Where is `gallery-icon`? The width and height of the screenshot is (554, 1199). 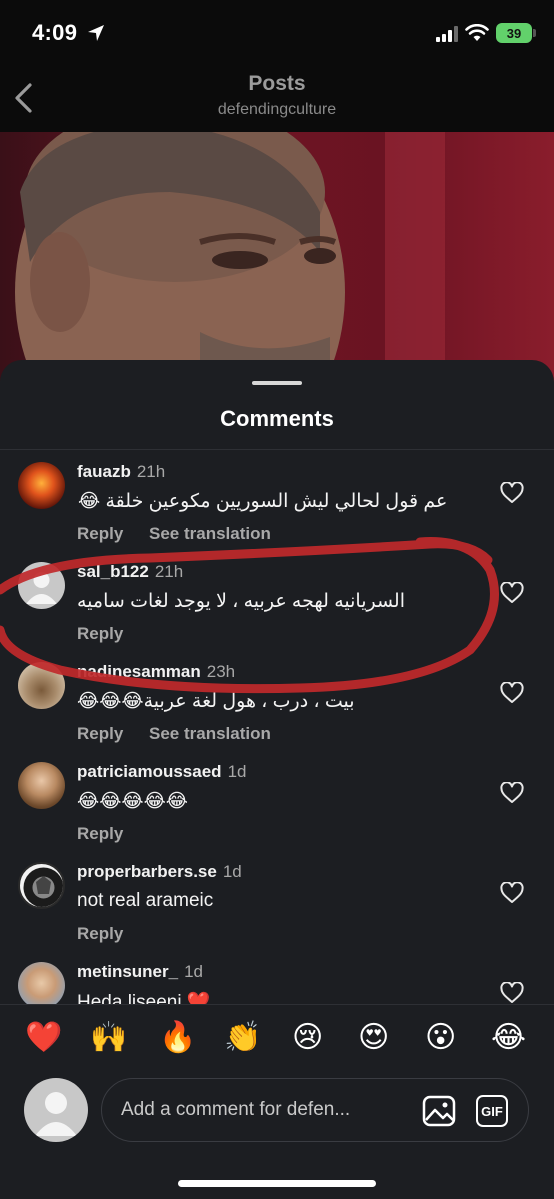 gallery-icon is located at coordinates (439, 1111).